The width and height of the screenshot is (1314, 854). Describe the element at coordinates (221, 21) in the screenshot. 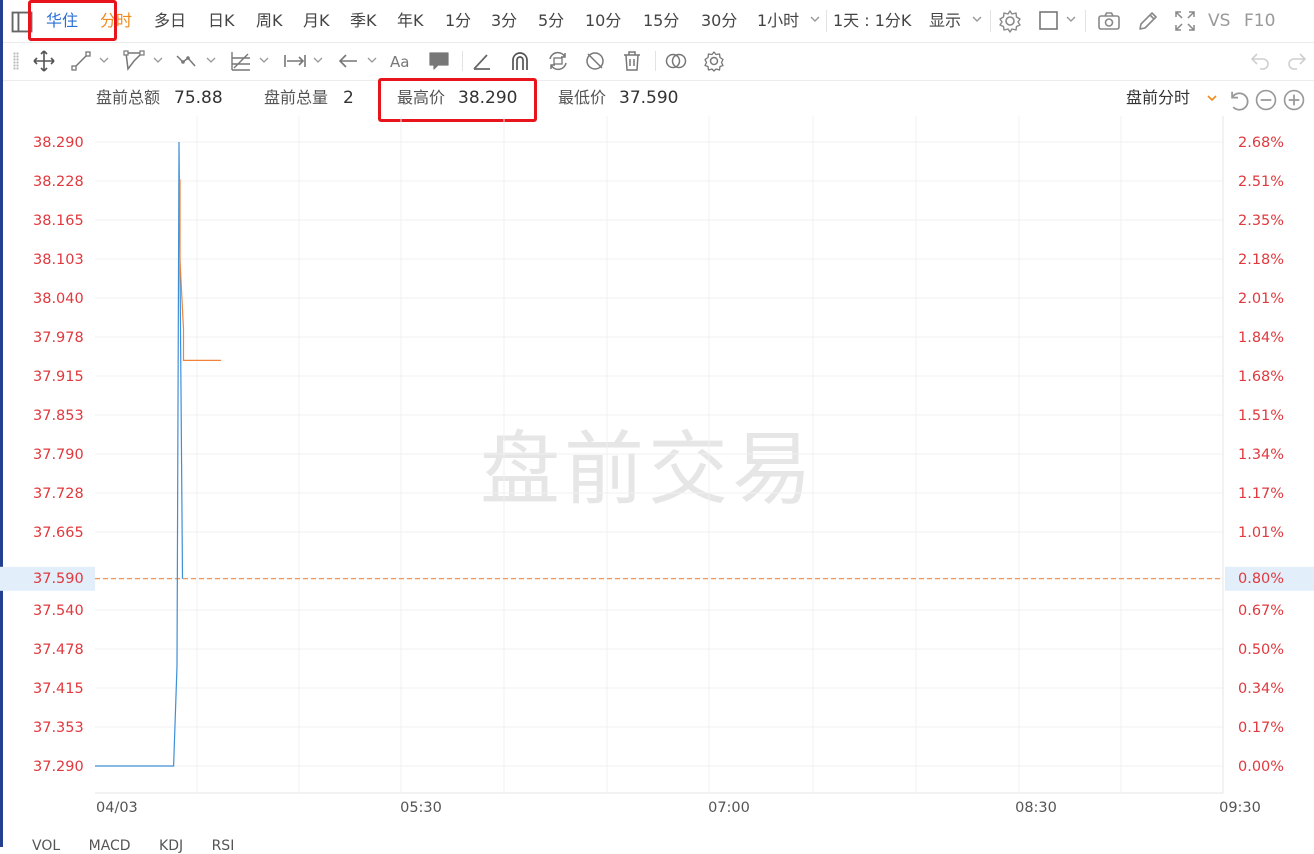

I see `tab-daily-k: 日K` at that location.